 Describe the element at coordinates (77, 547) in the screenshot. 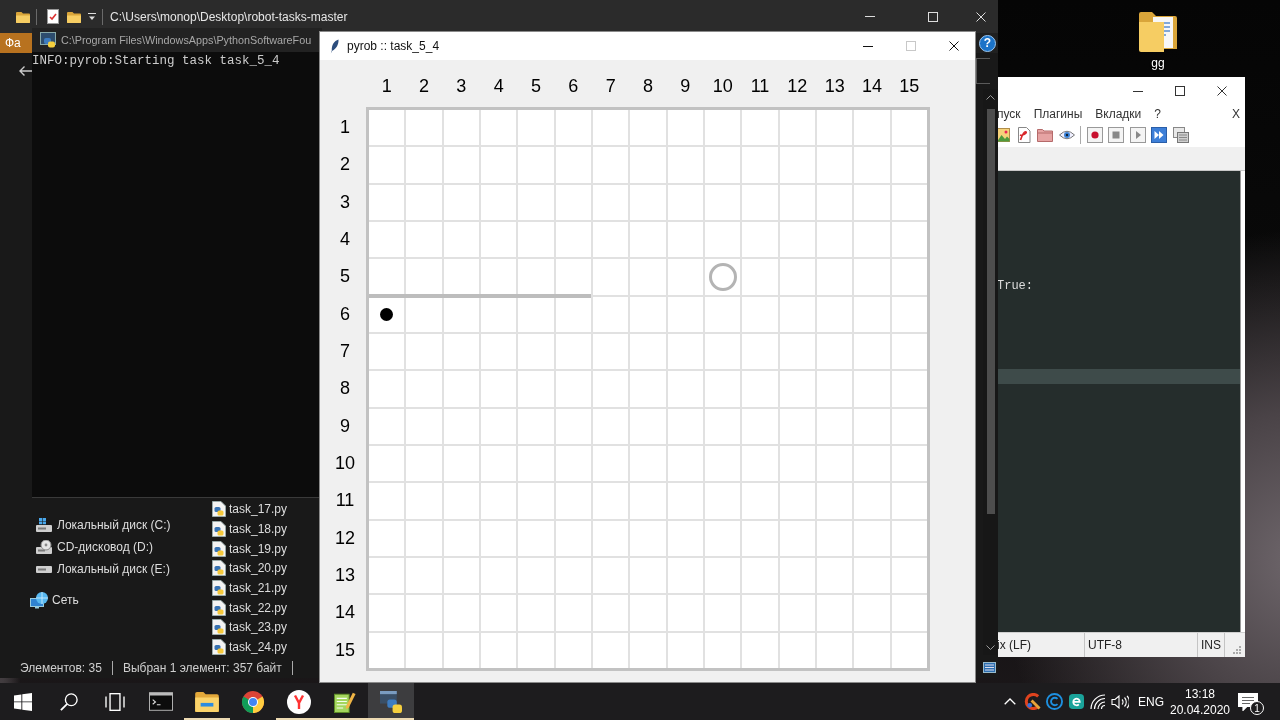

I see `nav-item: CD-дисковод (D:)` at that location.